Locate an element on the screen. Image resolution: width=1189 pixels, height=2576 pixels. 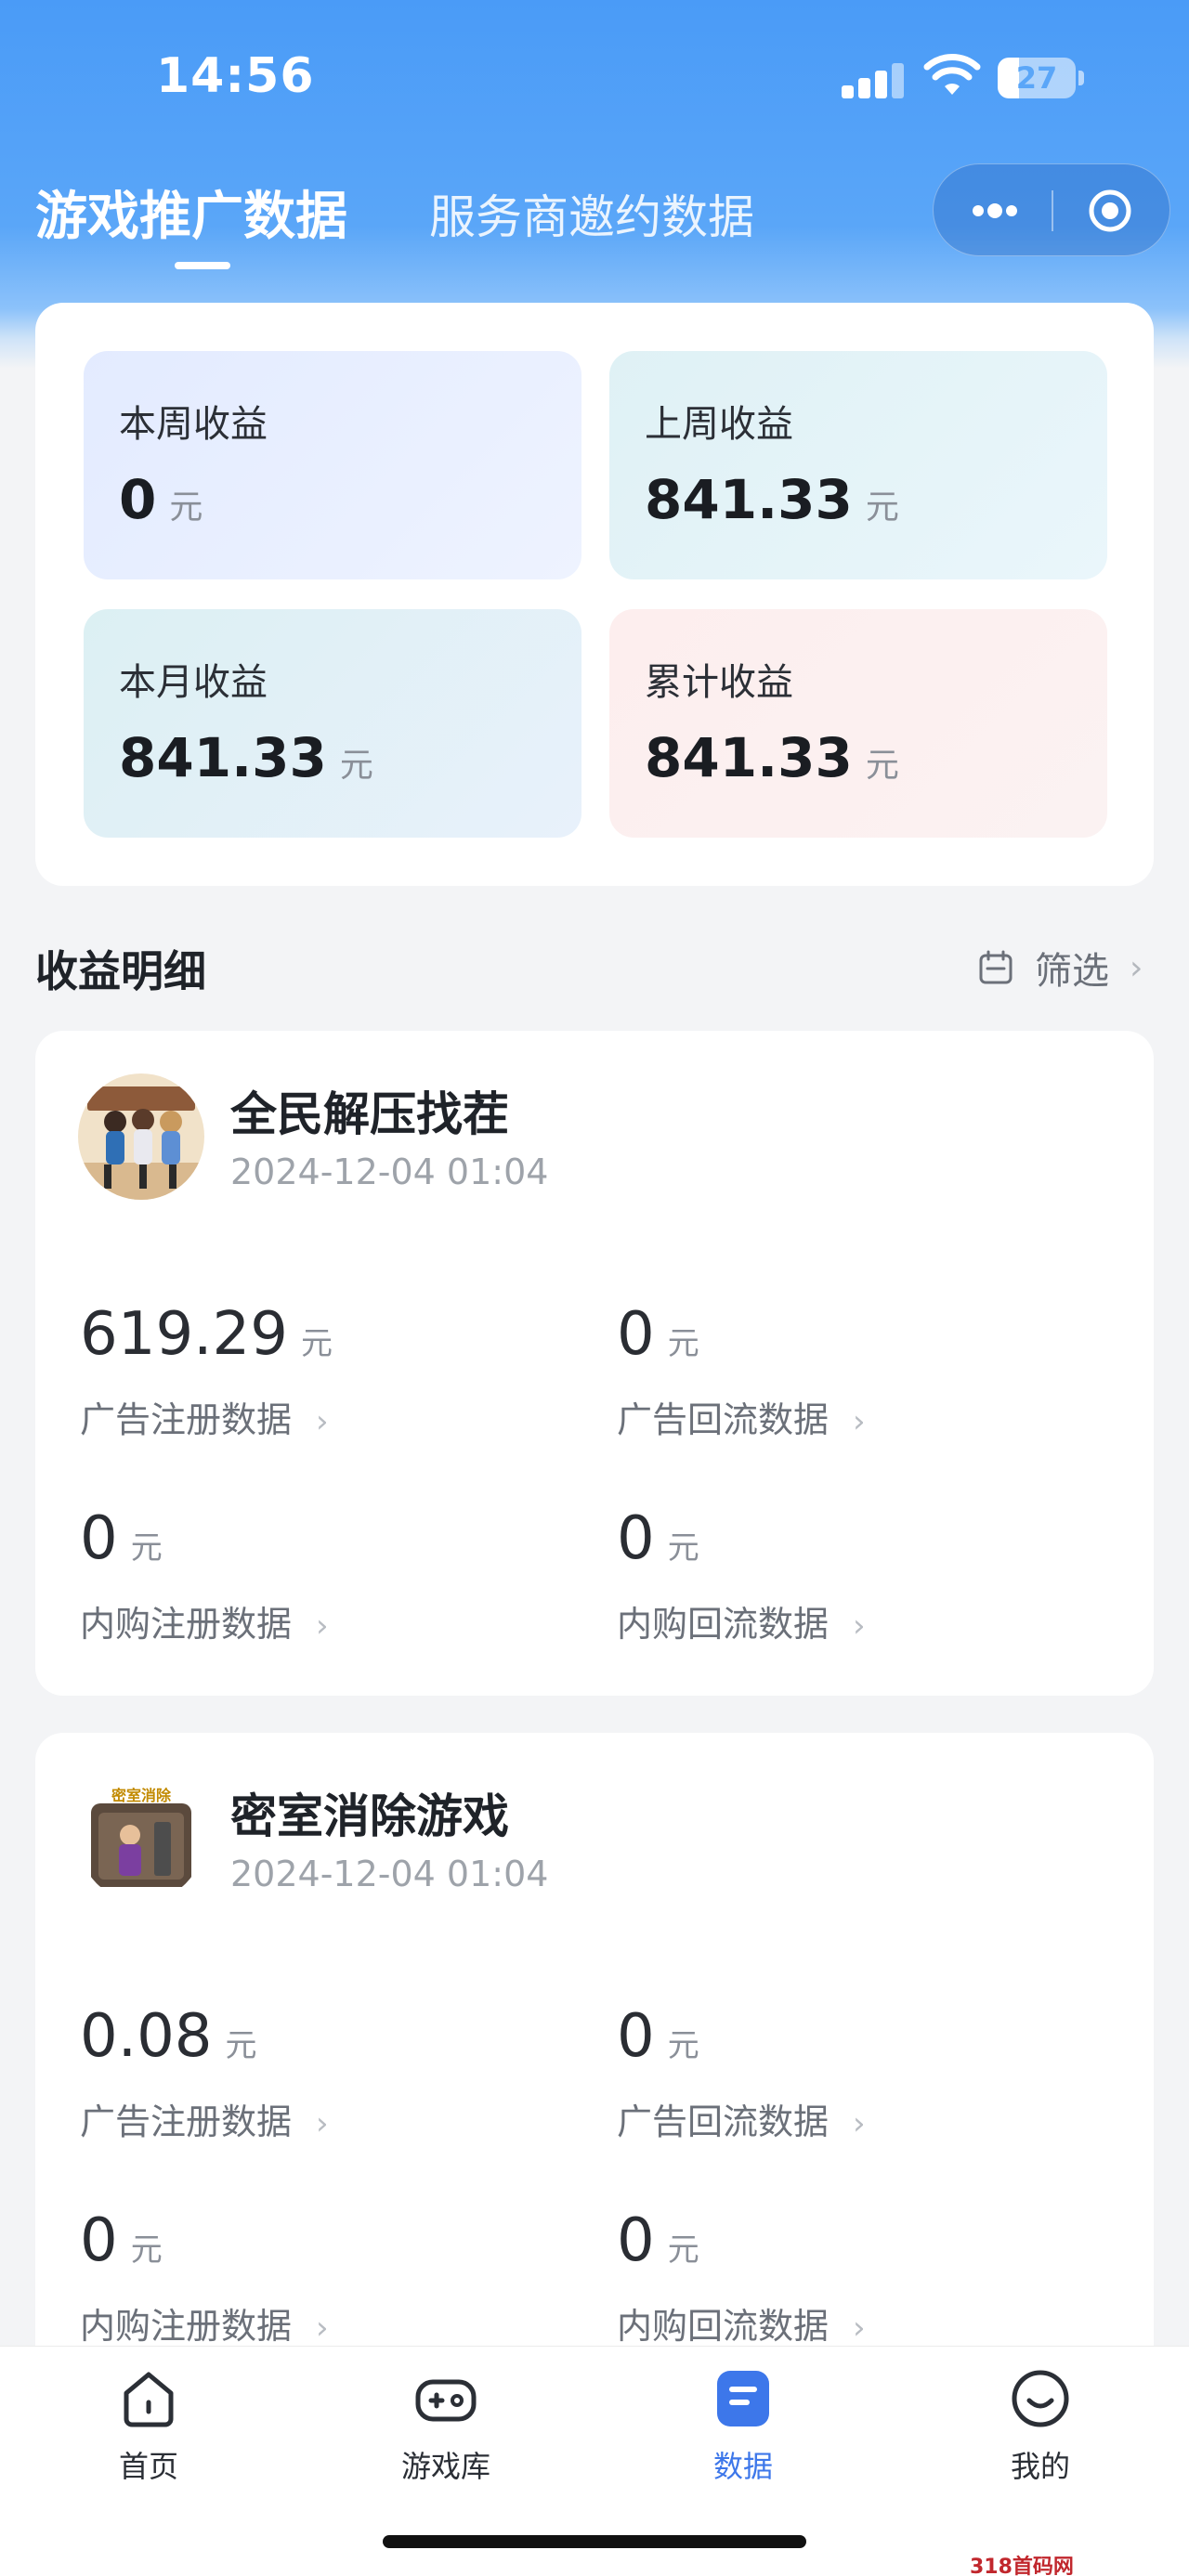
tab-active-indicator is located at coordinates (202, 265).